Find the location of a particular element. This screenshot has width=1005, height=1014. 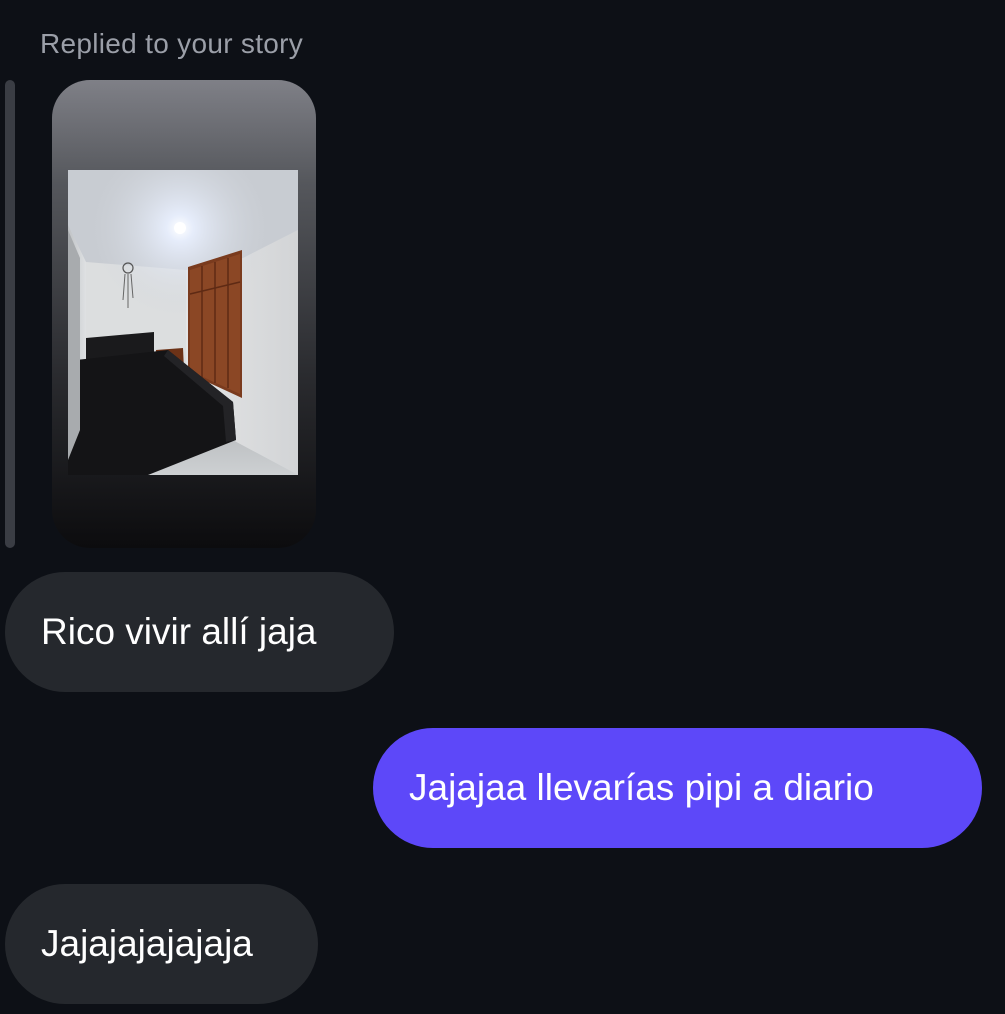

outgoing-message-bubble: Jajajaa llevarías pipi a diario is located at coordinates (677, 788).